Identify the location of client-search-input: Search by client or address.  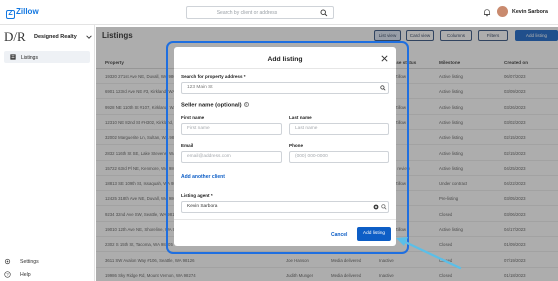
(260, 12).